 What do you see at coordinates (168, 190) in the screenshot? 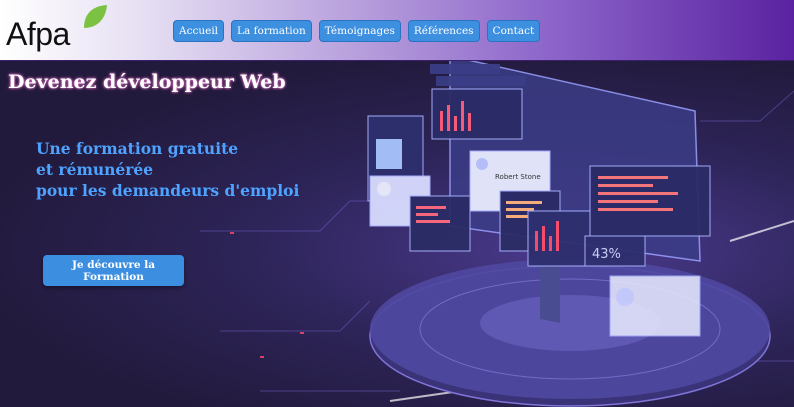
I see `subtitle-line-3: pour les demandeurs d'emploi` at bounding box center [168, 190].